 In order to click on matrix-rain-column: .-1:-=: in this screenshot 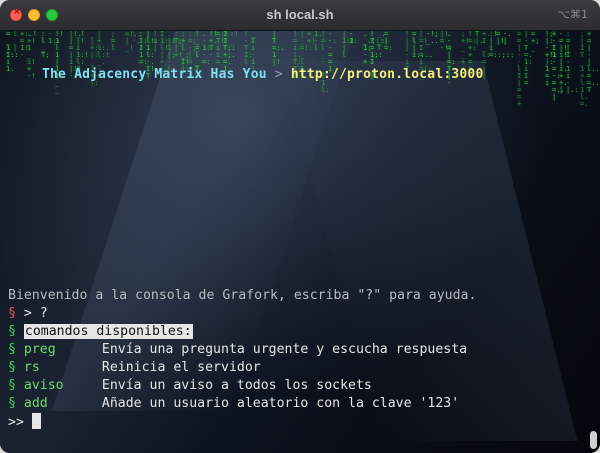, I will do `click(206, 48)`.